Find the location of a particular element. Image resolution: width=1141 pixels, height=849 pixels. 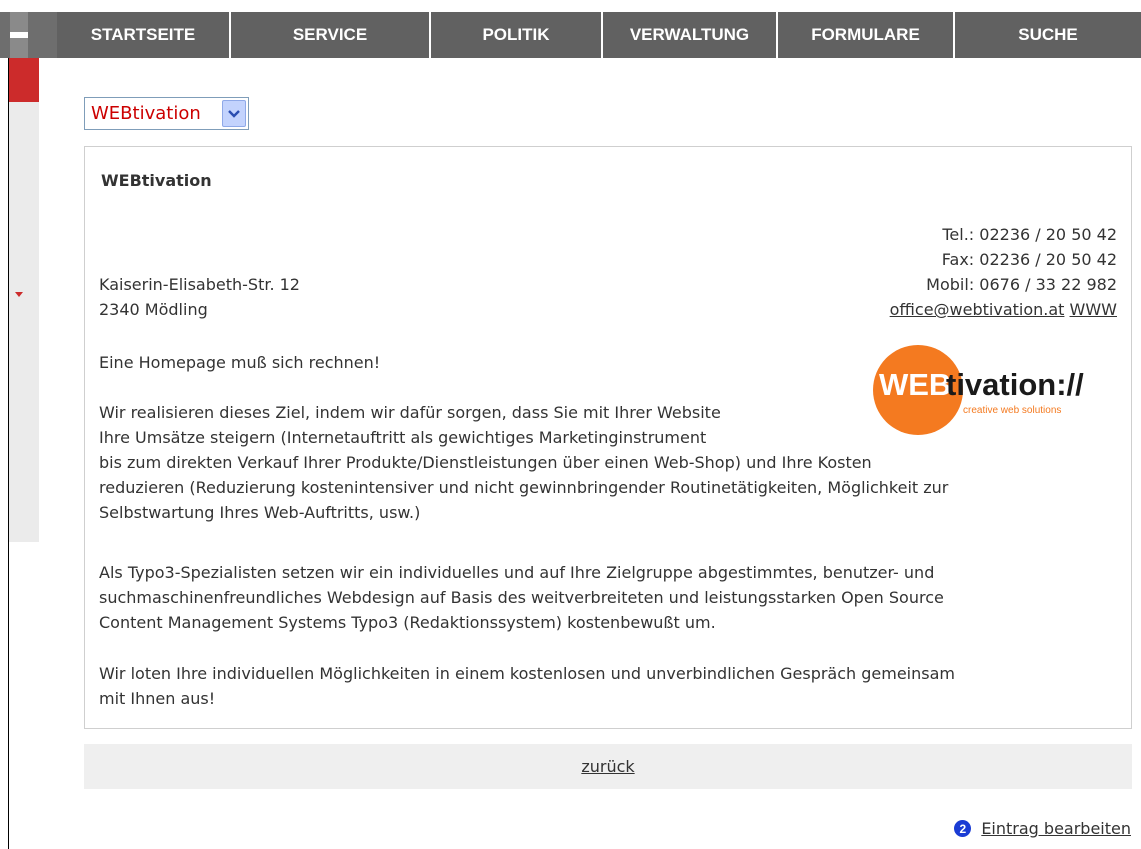

contact-links: office@webtivation.at WWW is located at coordinates (1003, 309).